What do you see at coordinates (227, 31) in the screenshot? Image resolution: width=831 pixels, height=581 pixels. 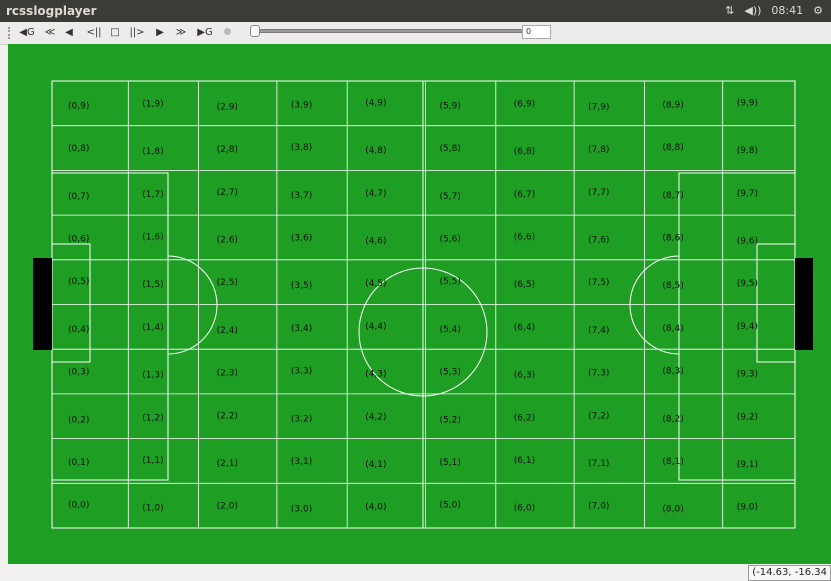 I see `record-indicator-icon` at bounding box center [227, 31].